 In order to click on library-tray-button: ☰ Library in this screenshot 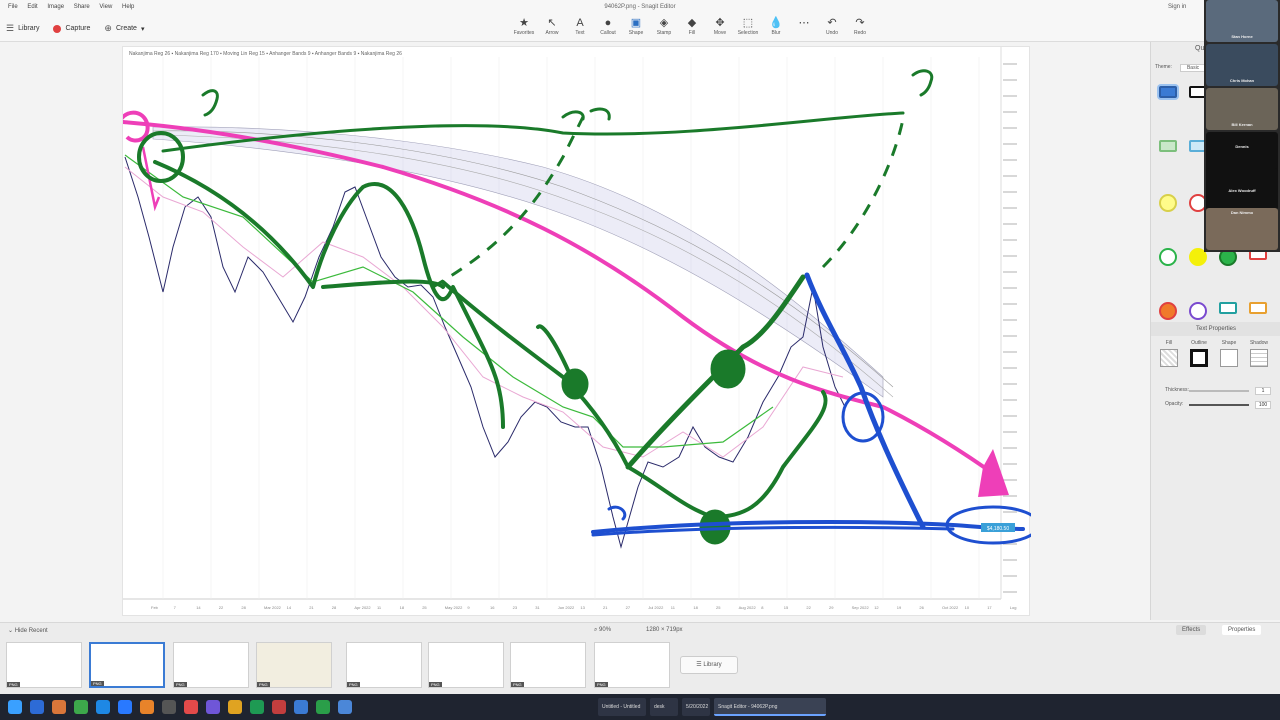, I will do `click(709, 665)`.